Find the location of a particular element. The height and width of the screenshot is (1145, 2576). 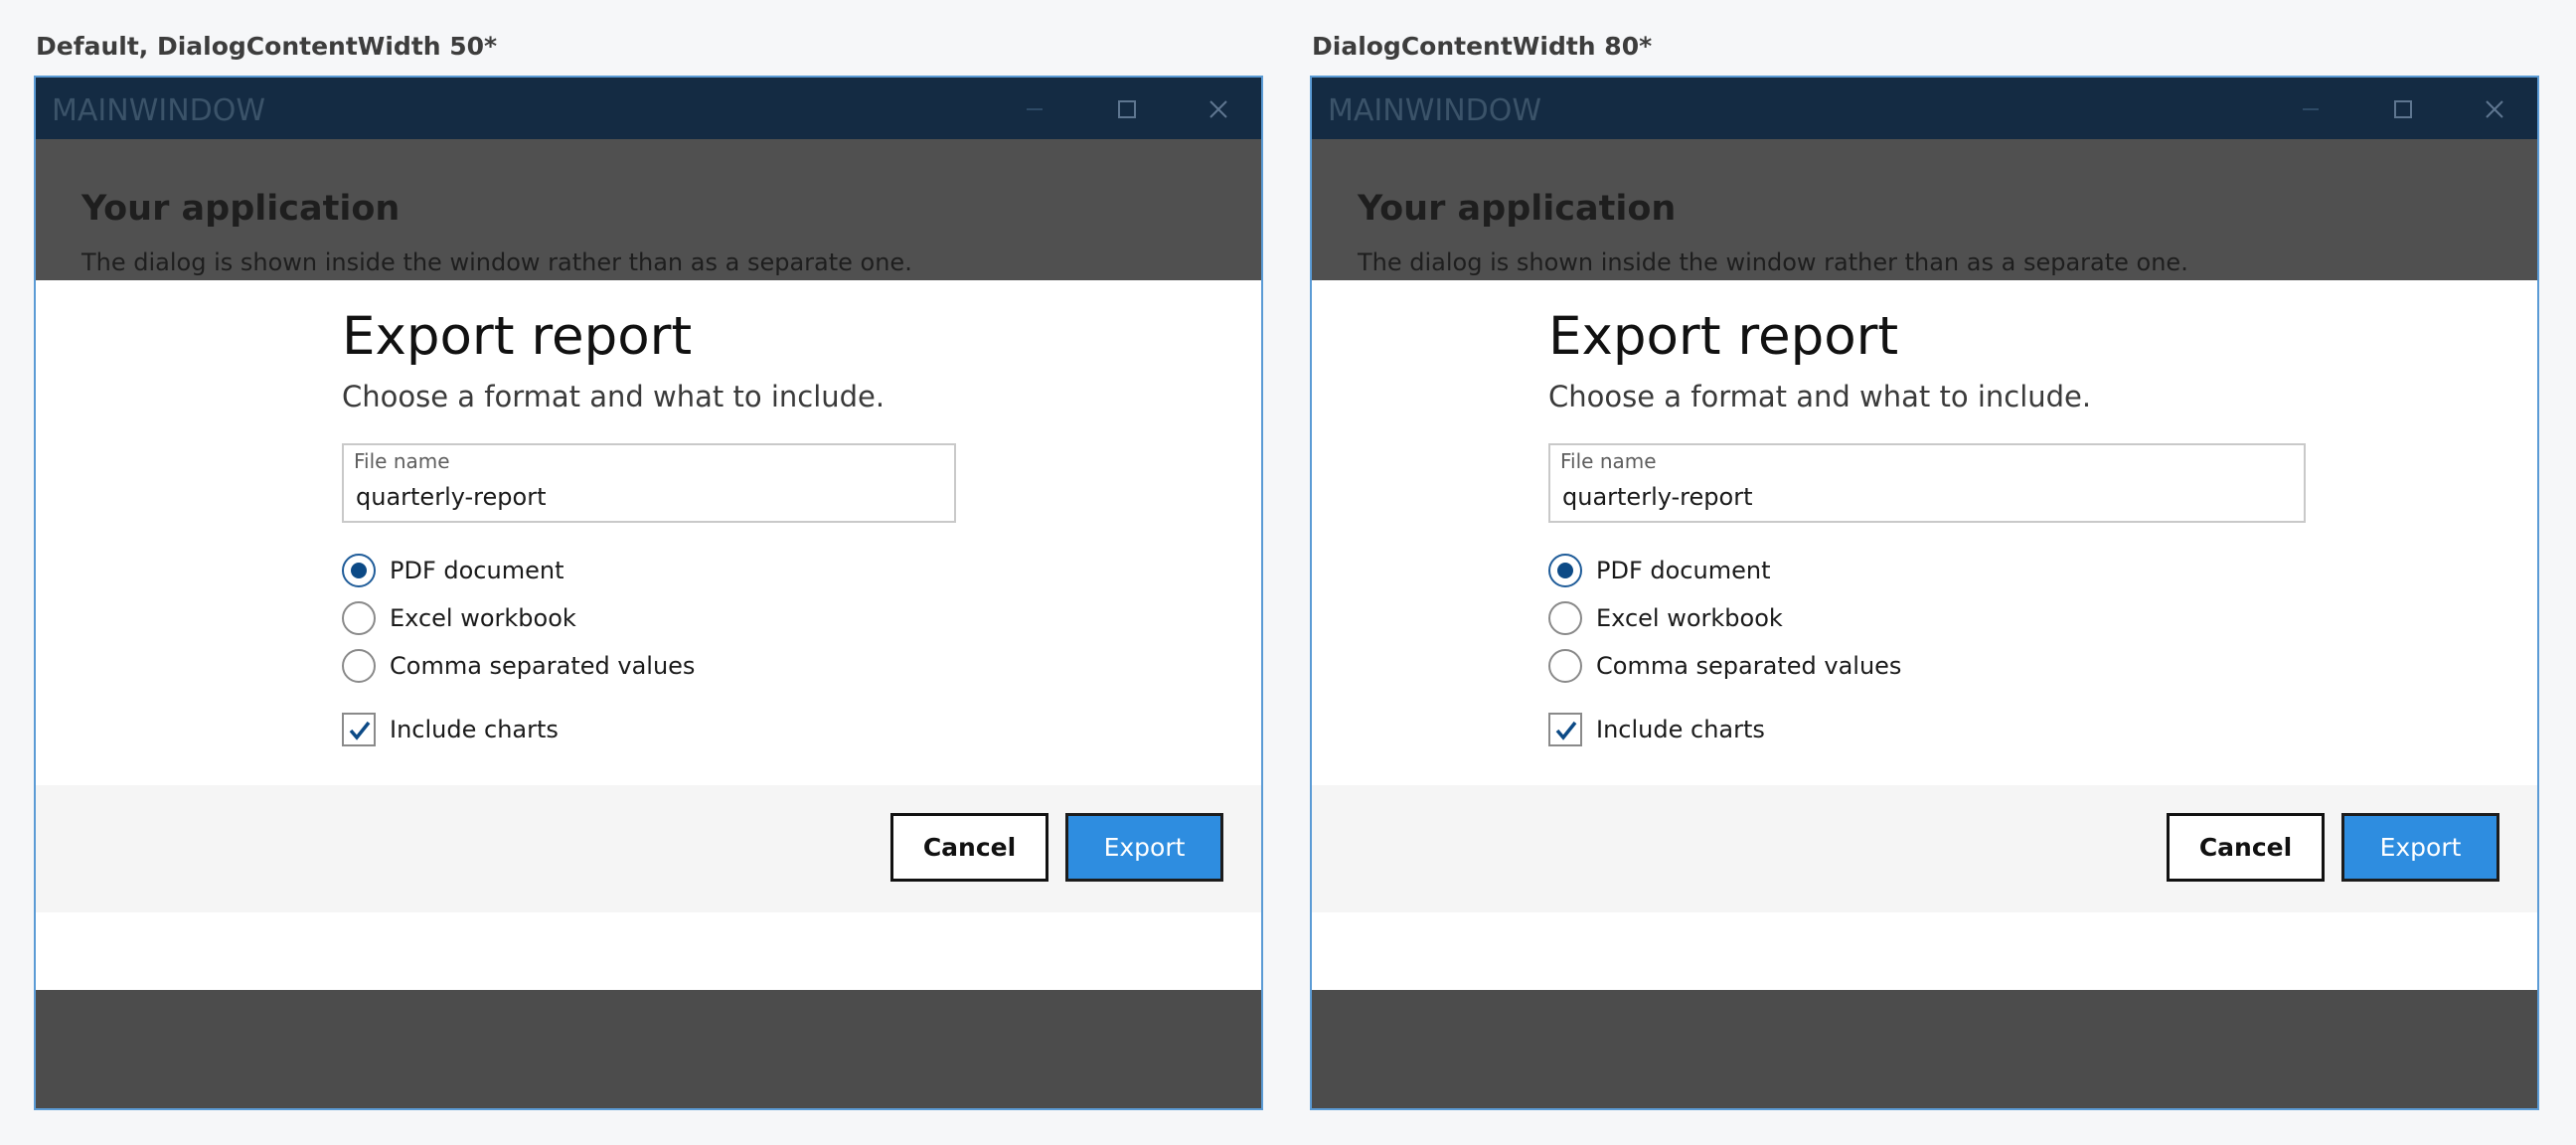

panel-caption-left: Default, DialogContentWidth 50* is located at coordinates (267, 47).